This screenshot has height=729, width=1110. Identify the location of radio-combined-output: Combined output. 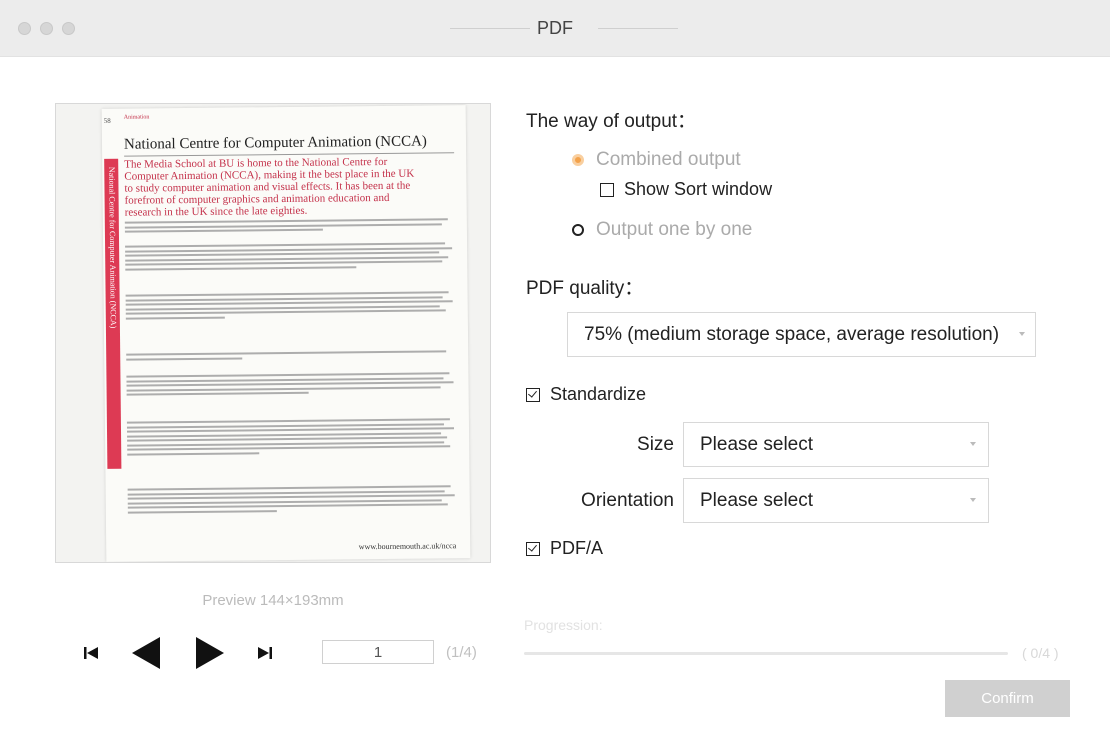
(656, 160).